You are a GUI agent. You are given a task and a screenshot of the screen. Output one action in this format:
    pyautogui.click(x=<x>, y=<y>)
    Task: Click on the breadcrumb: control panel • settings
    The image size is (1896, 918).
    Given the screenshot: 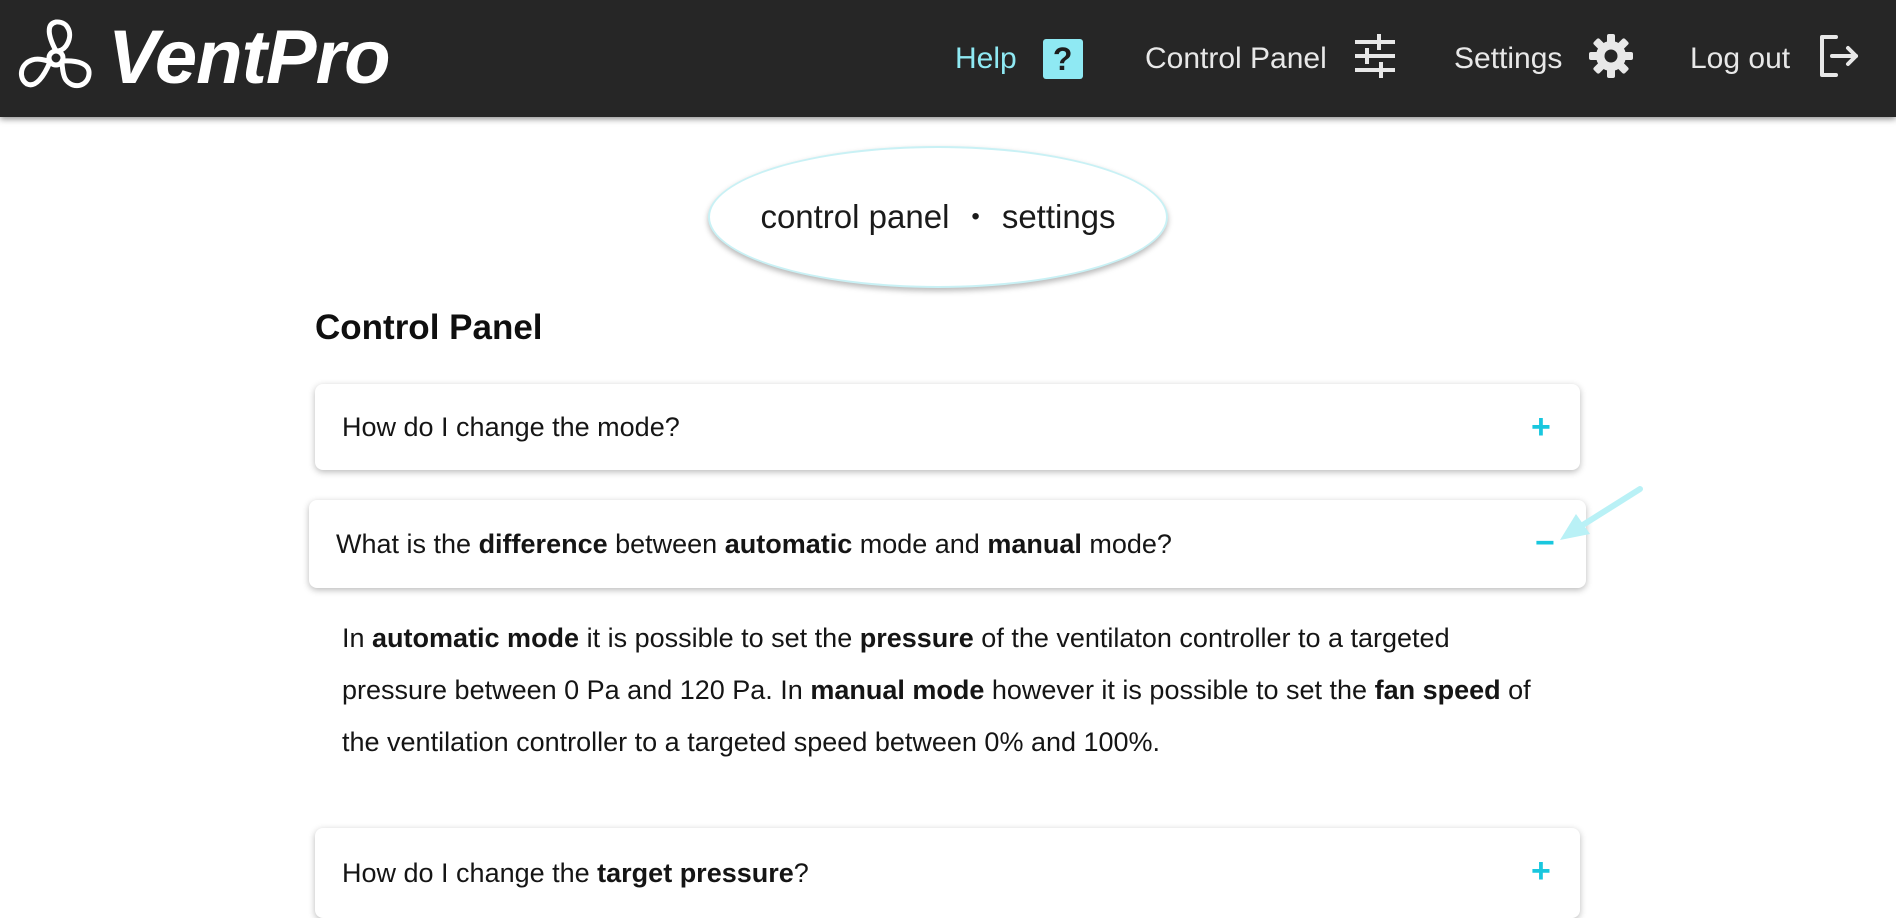 What is the action you would take?
    pyautogui.click(x=938, y=217)
    